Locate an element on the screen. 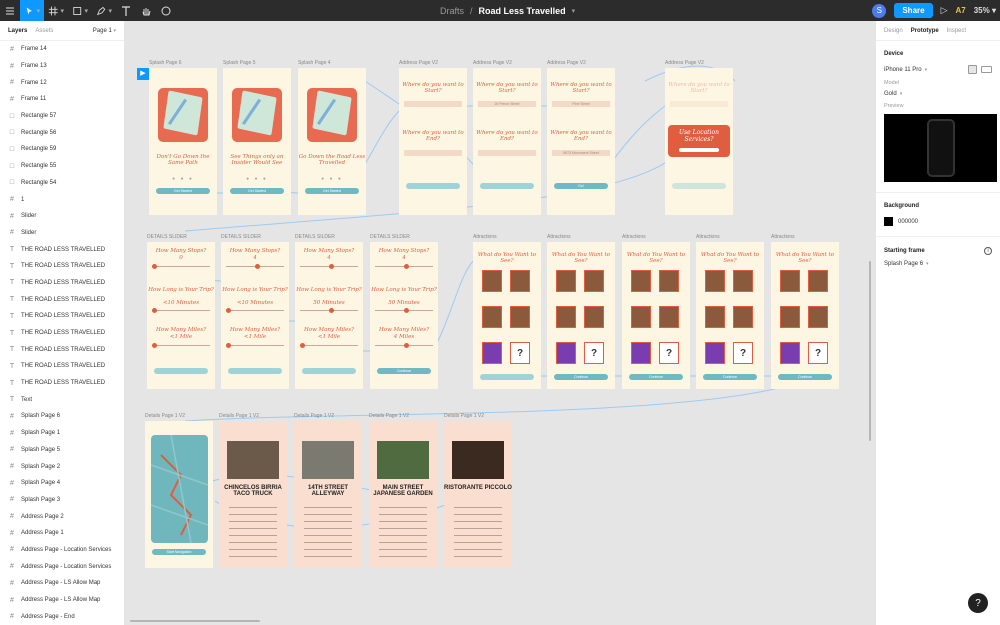 Image resolution: width=1000 pixels, height=625 pixels. frame-tool-icon: ▾ is located at coordinates (56, 10).